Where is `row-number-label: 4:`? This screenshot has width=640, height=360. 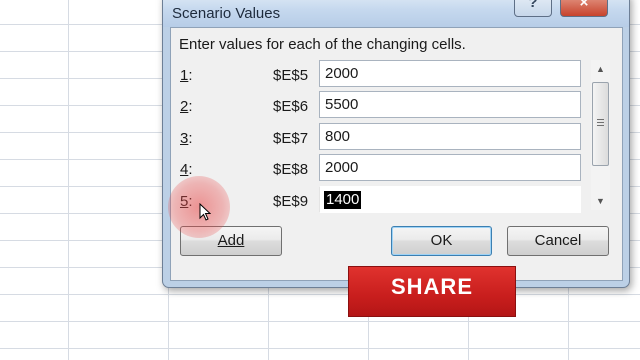
row-number-label: 4: is located at coordinates (186, 169).